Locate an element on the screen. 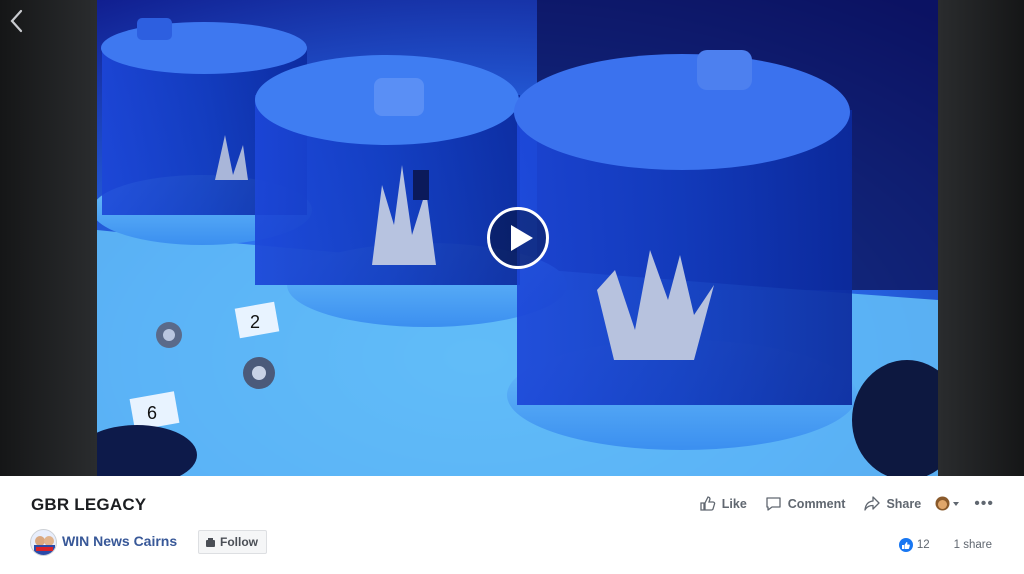 The image size is (1024, 574). follow-icon is located at coordinates (210, 542).